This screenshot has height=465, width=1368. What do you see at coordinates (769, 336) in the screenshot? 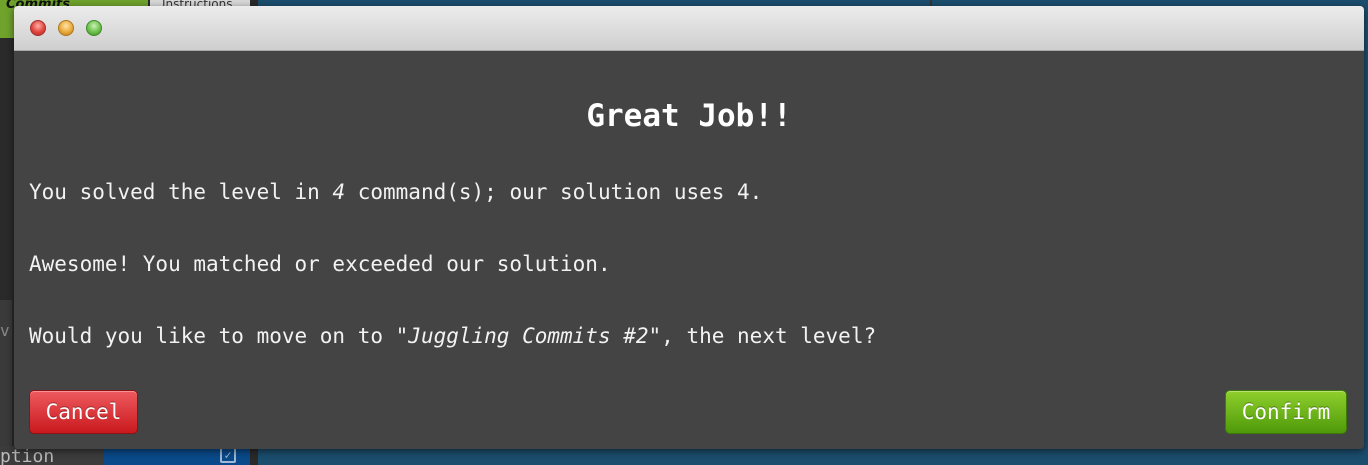
I see `prompt-suffix: , the next level?` at bounding box center [769, 336].